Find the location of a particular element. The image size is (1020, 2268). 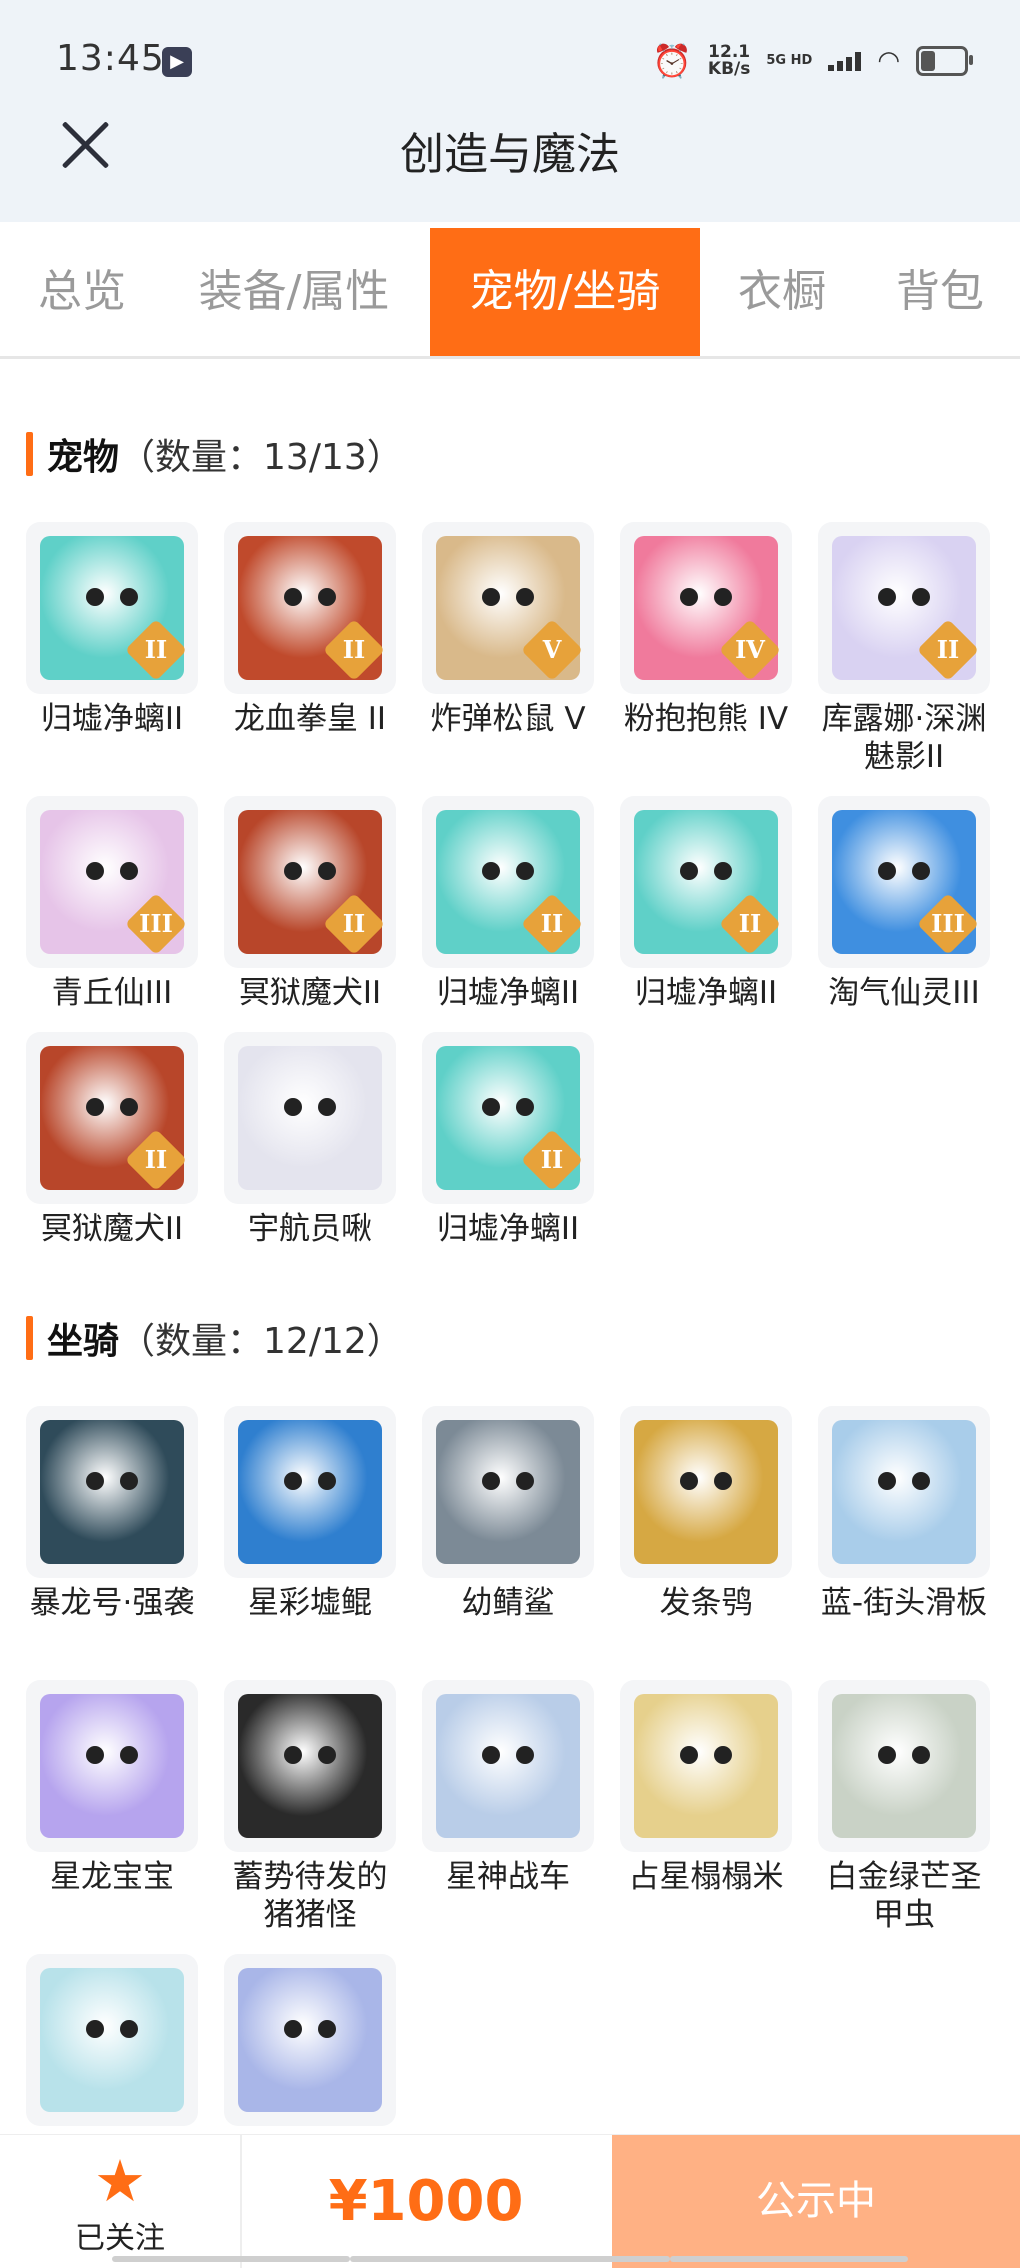

section-count: （数量：12/12） is located at coordinates (261, 1341).